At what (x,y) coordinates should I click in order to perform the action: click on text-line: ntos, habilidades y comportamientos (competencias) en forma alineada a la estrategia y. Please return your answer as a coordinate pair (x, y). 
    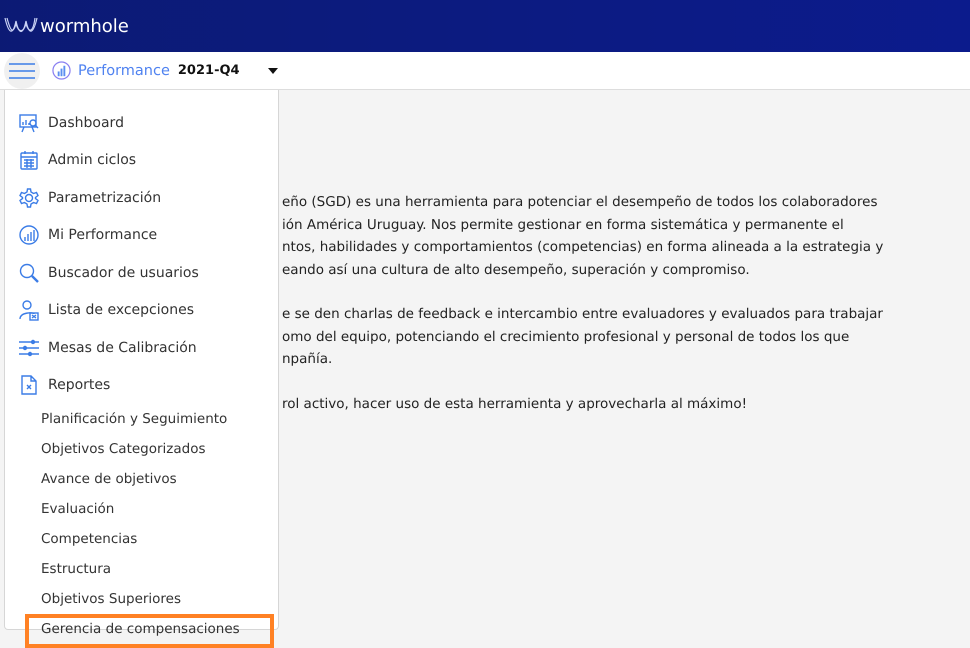
    Looking at the image, I should click on (583, 247).